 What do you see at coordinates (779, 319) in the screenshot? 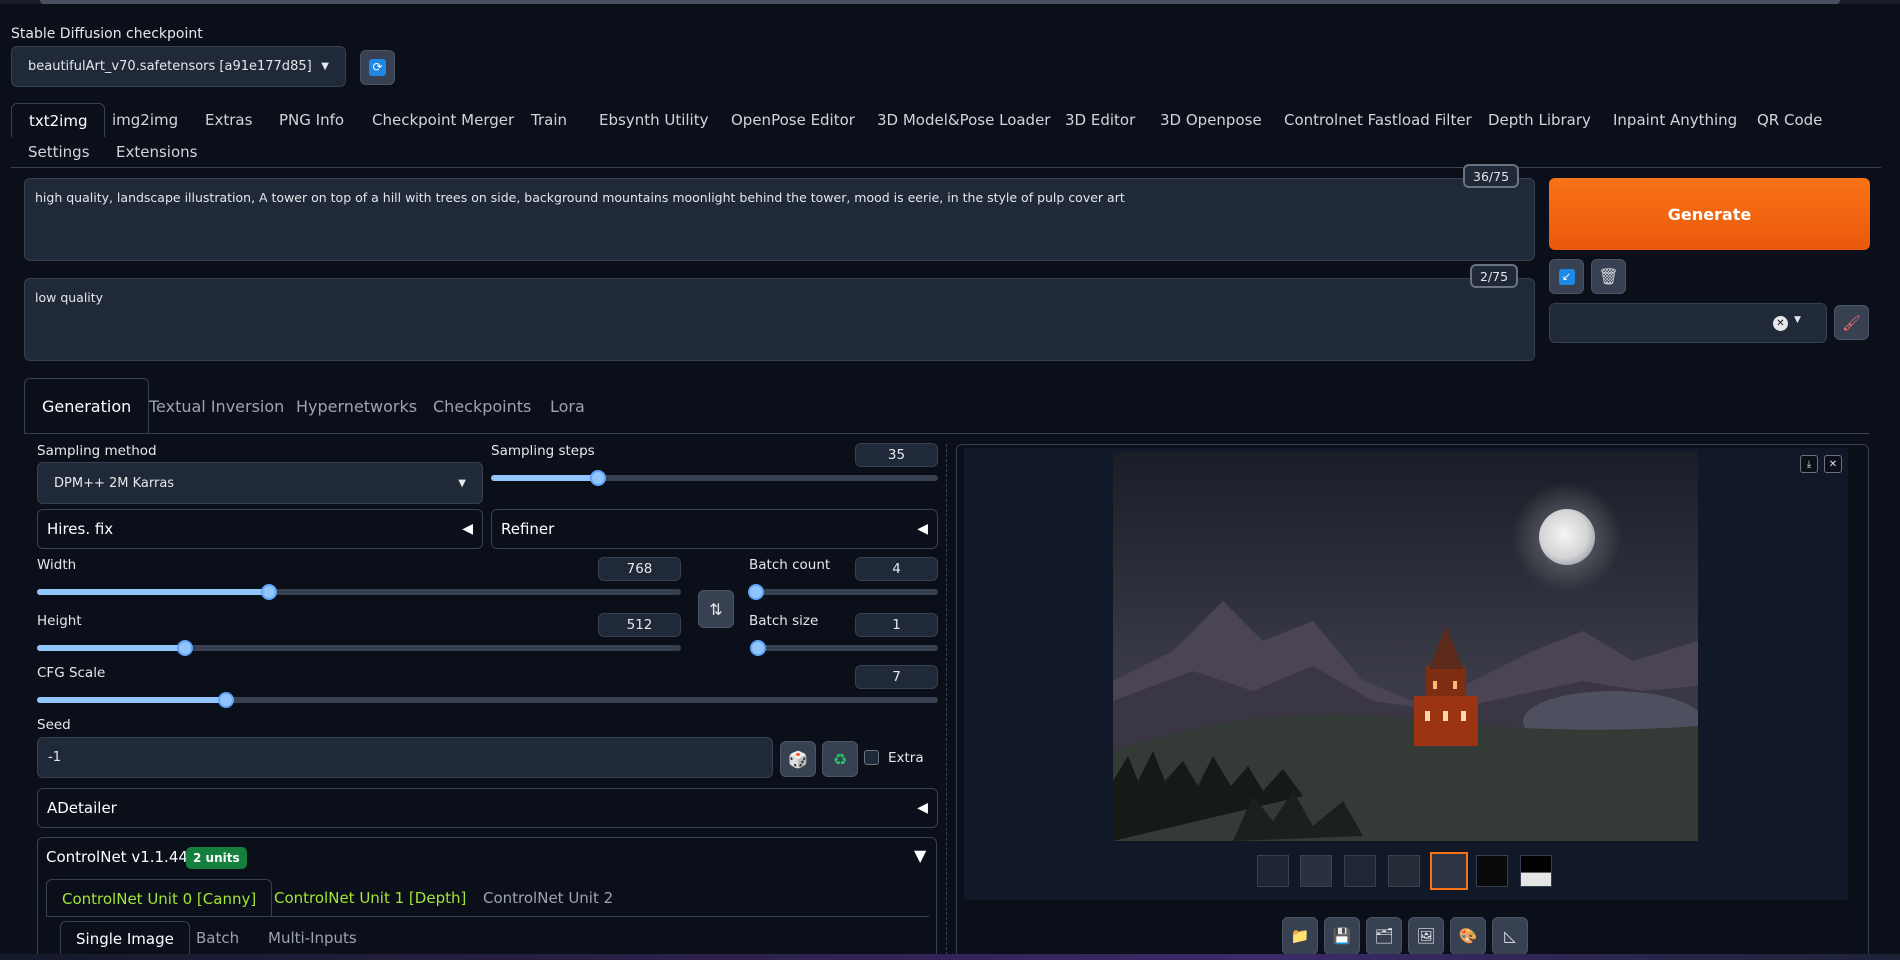
I see `negative-prompt-input: low quality` at bounding box center [779, 319].